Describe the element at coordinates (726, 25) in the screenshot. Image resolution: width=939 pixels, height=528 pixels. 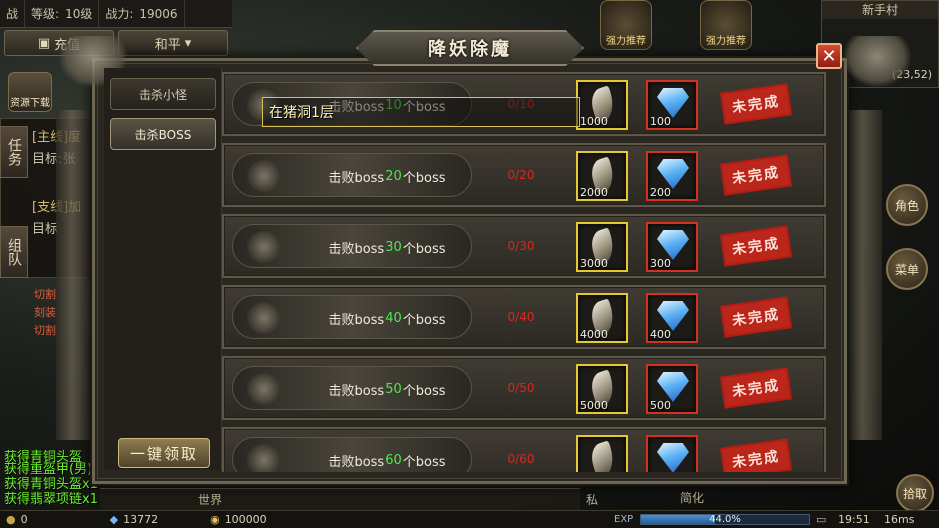
I see `recommend-button-2: 强力推荐` at that location.